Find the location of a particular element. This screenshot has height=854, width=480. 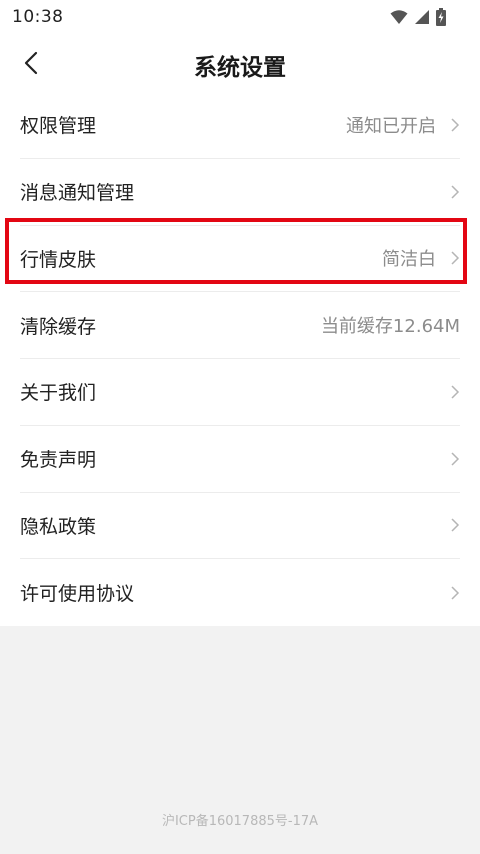

settings-item-market-skin: 行情皮肤 简洁白 is located at coordinates (240, 259).